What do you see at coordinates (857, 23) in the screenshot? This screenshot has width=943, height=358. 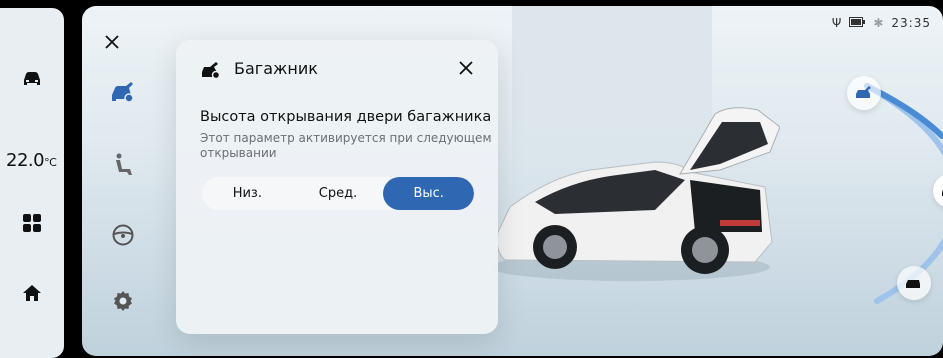 I see `battery-icon` at bounding box center [857, 23].